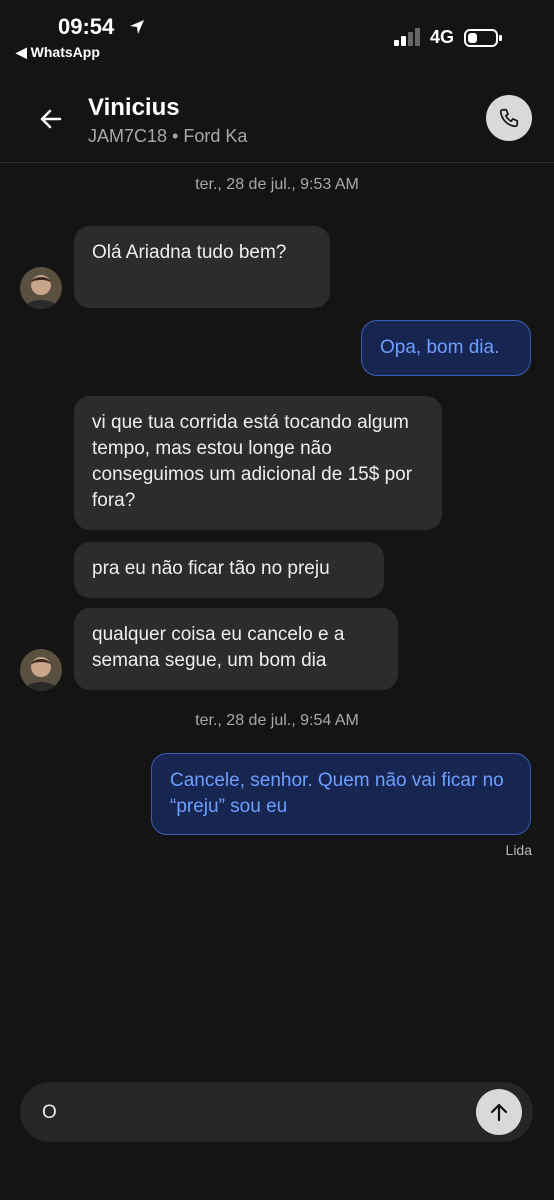 The image size is (554, 1200). I want to click on phone-icon, so click(509, 118).